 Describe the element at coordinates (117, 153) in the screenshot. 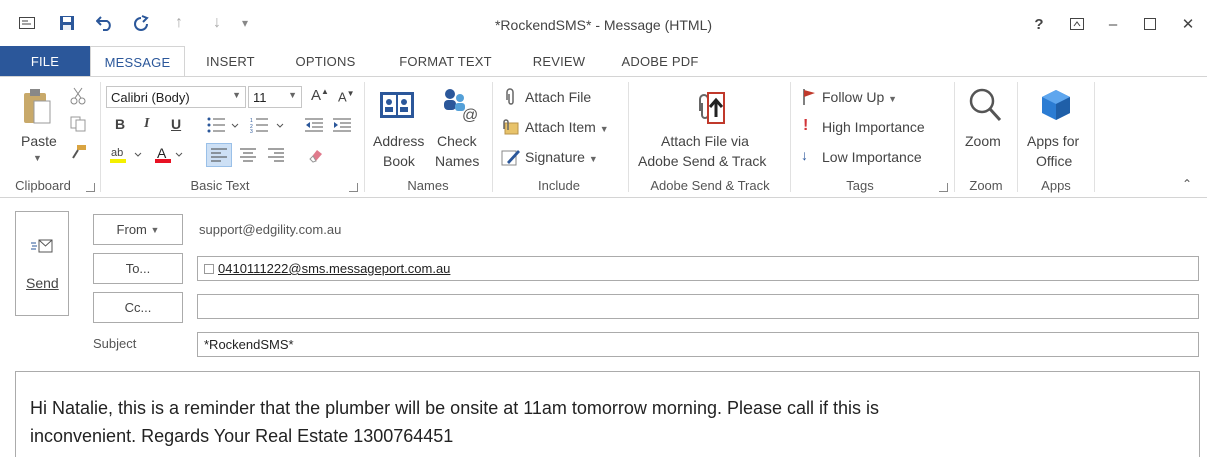

I see `svg-text: ab` at that location.